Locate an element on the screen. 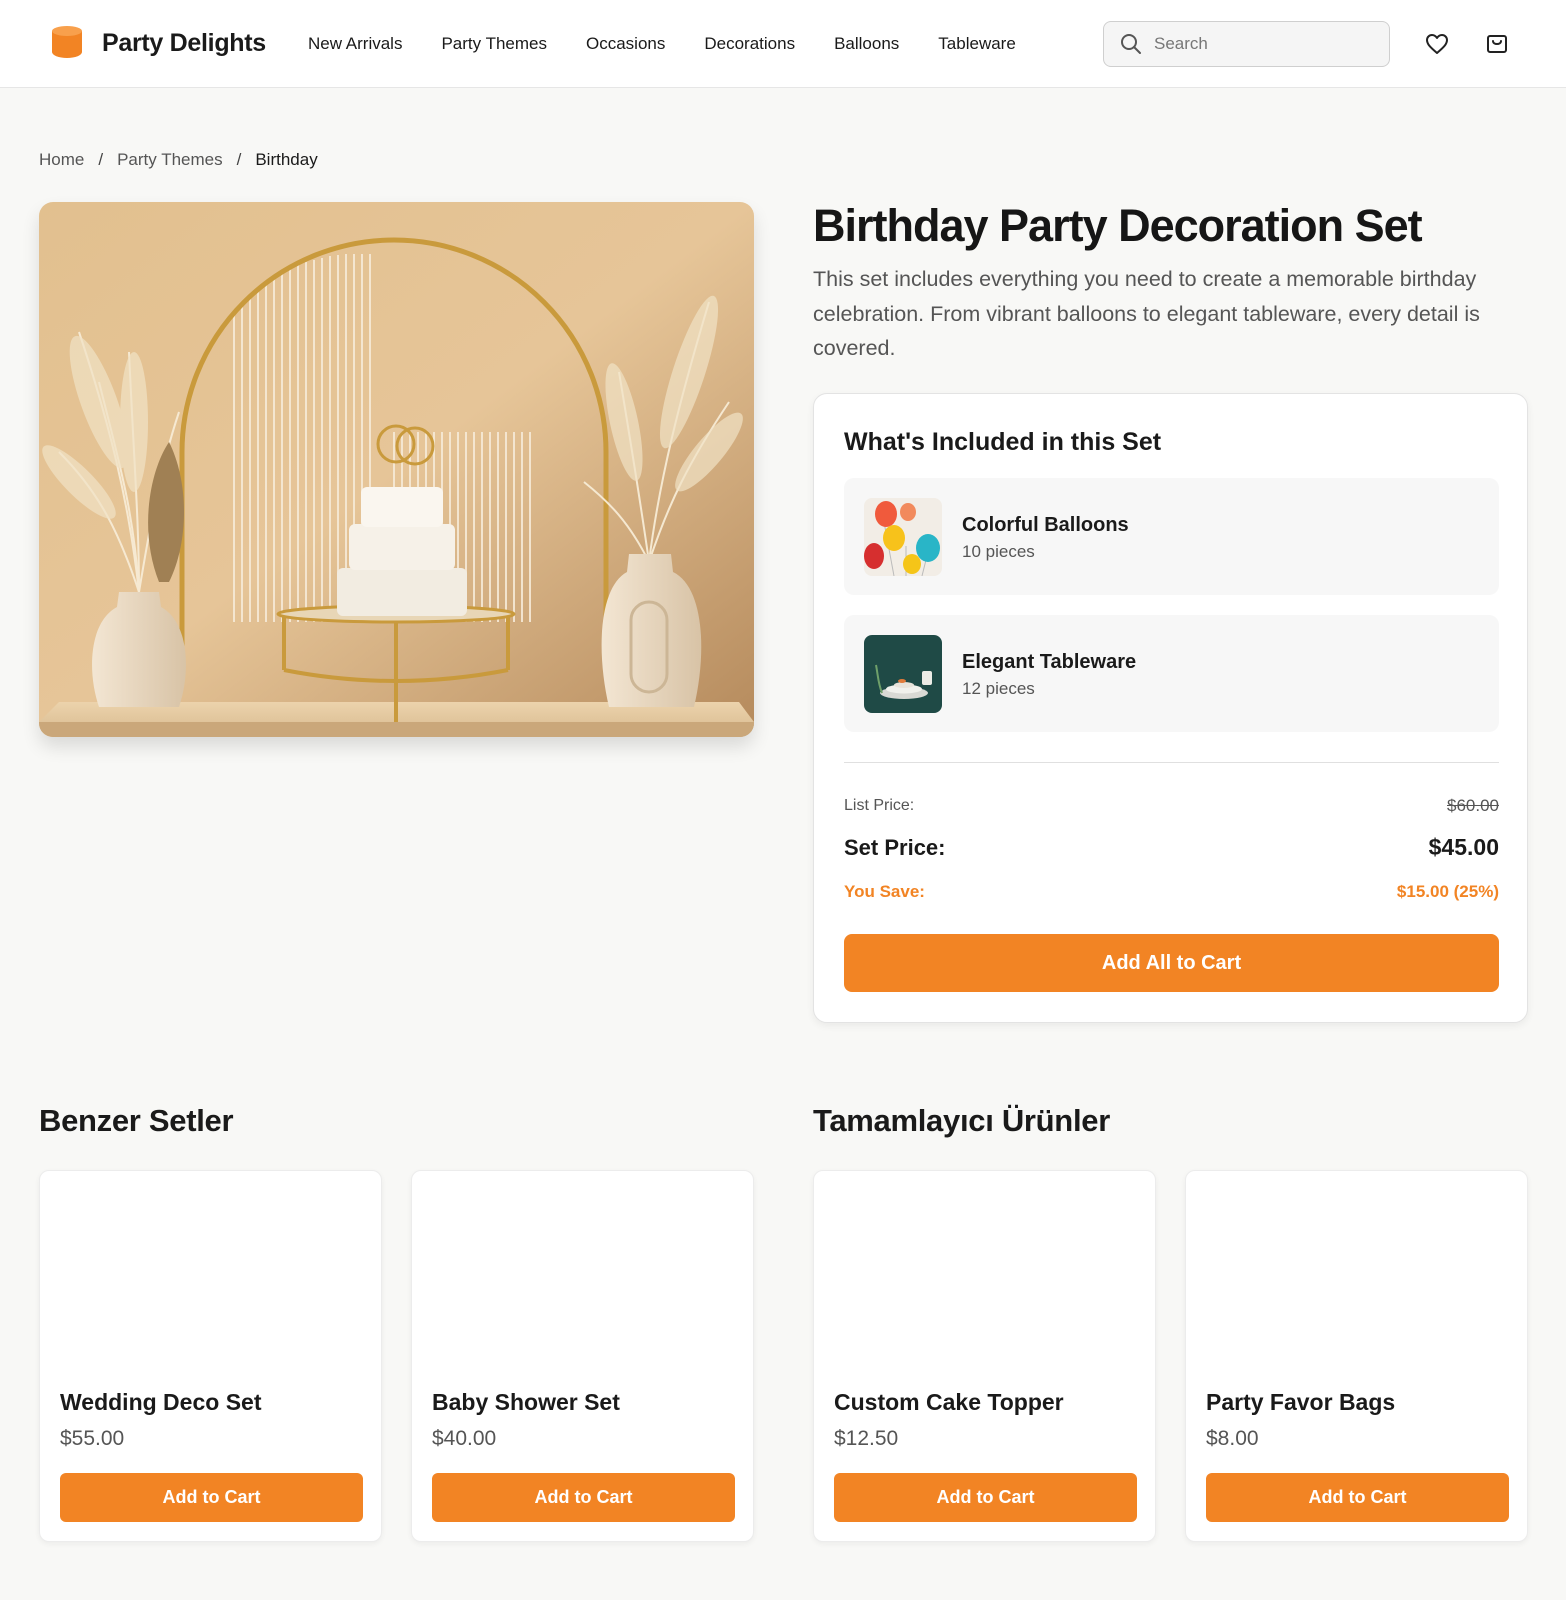  heart-icon is located at coordinates (1437, 44).